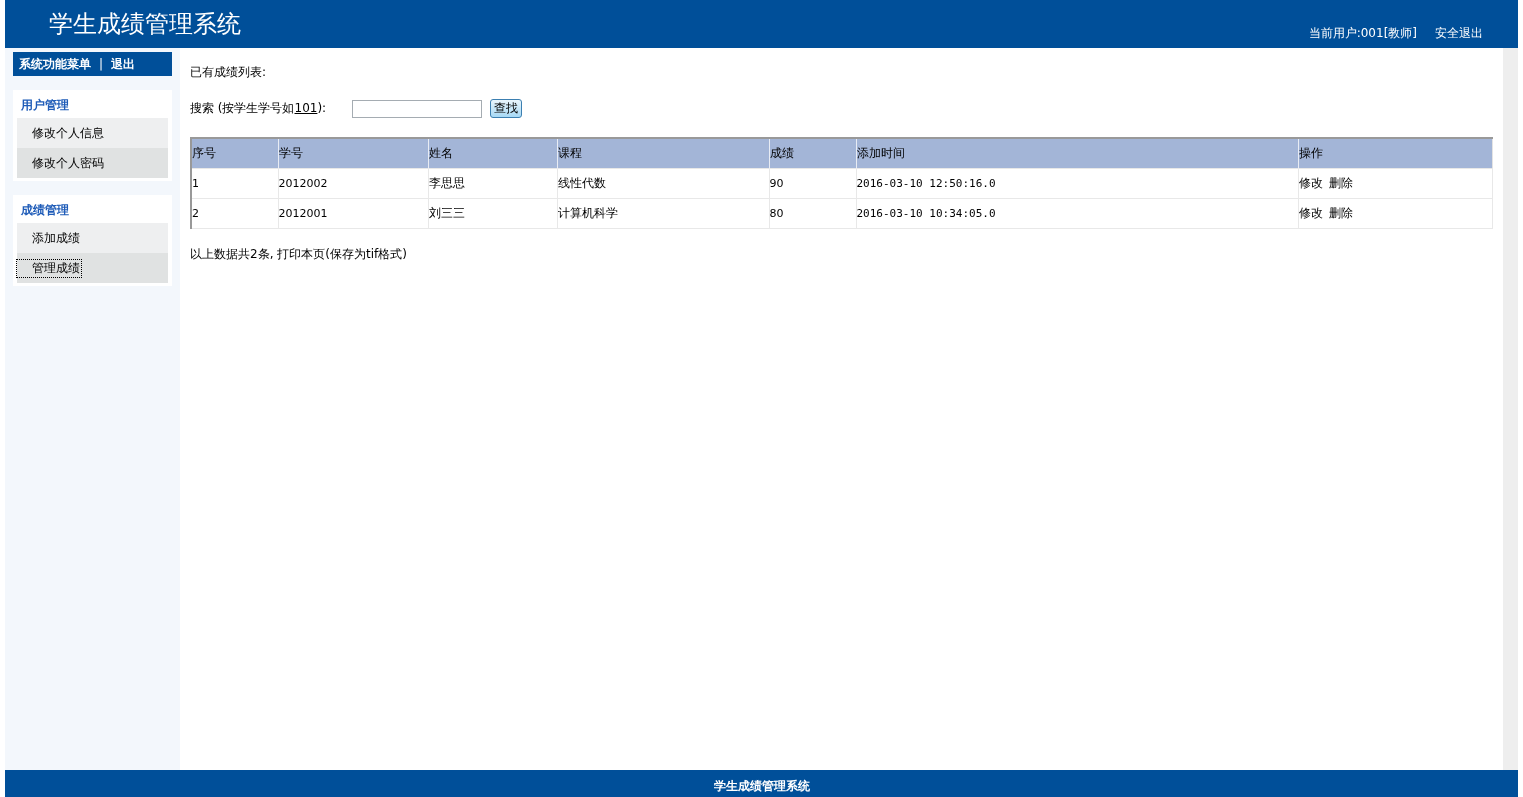 The width and height of the screenshot is (1523, 797). I want to click on logout-link: 安全退出, so click(1459, 33).